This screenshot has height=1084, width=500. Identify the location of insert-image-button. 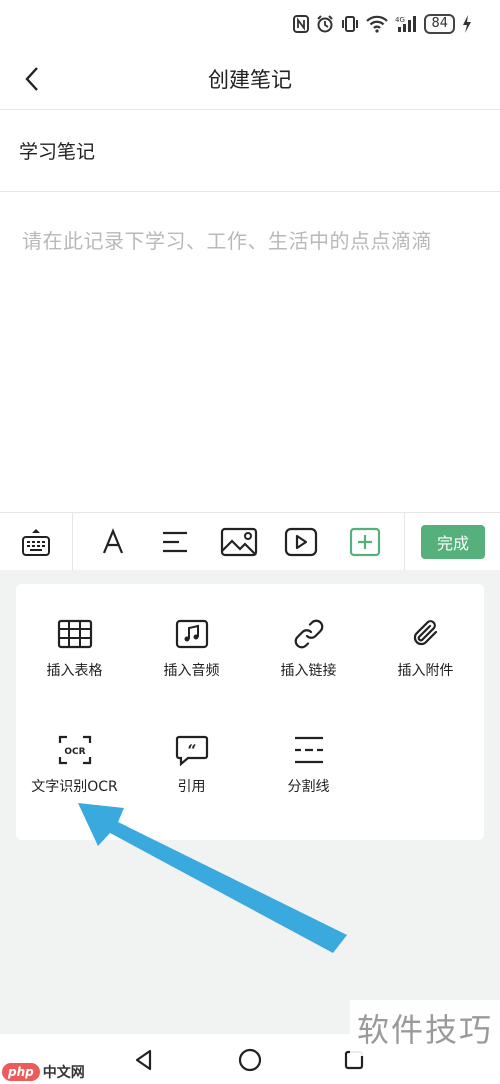
(239, 542).